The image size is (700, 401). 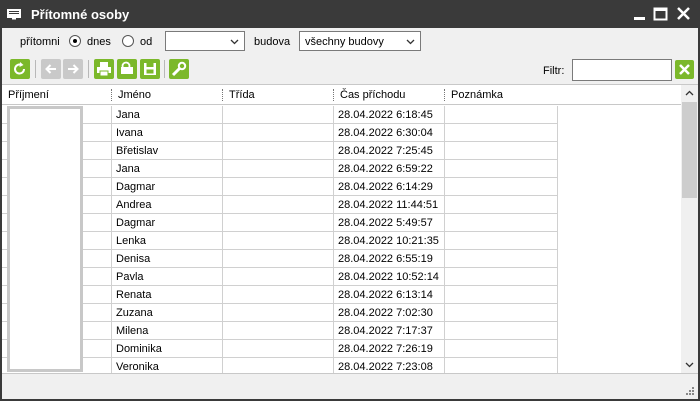 I want to click on table-row: Renata 28.04.2022 6:13:14, so click(x=280, y=295).